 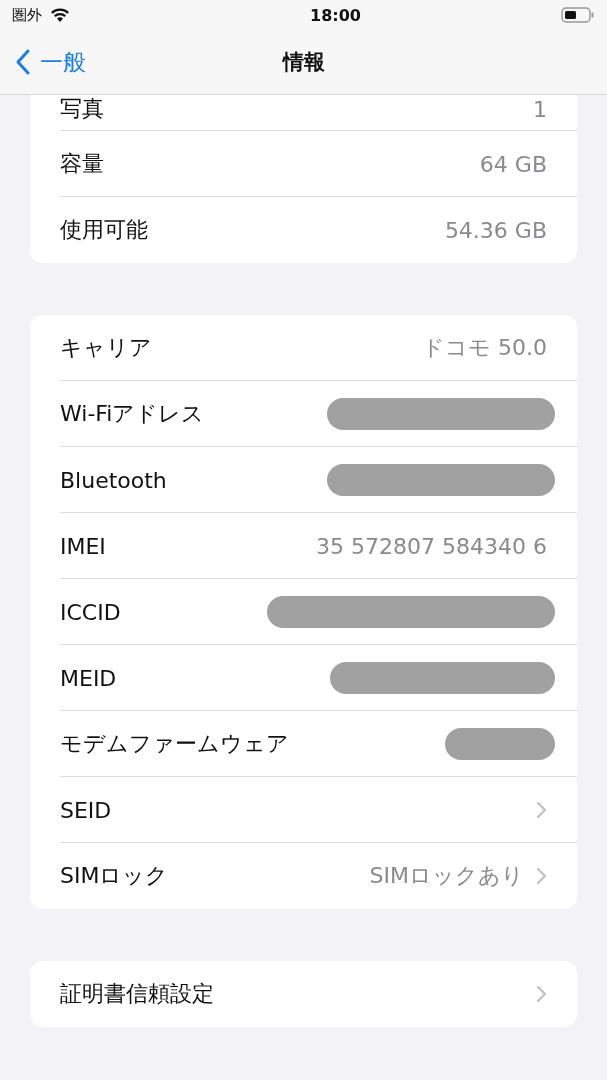 What do you see at coordinates (83, 546) in the screenshot?
I see `row-label: IMEI` at bounding box center [83, 546].